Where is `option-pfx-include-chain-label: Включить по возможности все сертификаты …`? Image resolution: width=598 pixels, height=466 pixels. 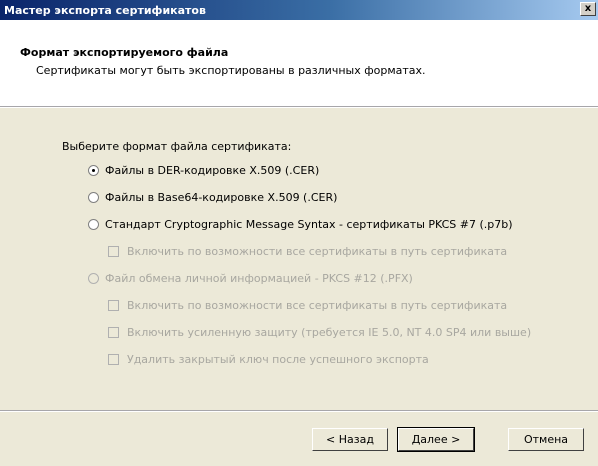 option-pfx-include-chain-label: Включить по возможности все сертификаты … is located at coordinates (317, 305).